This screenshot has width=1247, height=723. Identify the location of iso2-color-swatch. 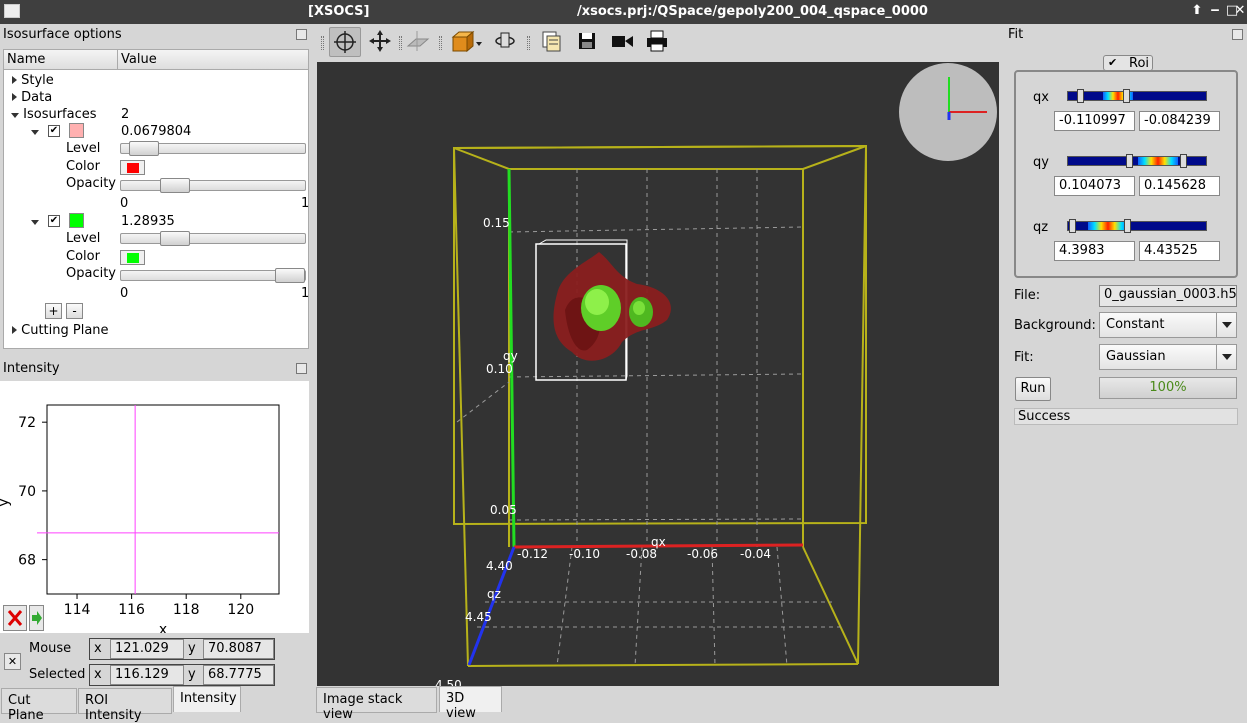
(76, 220).